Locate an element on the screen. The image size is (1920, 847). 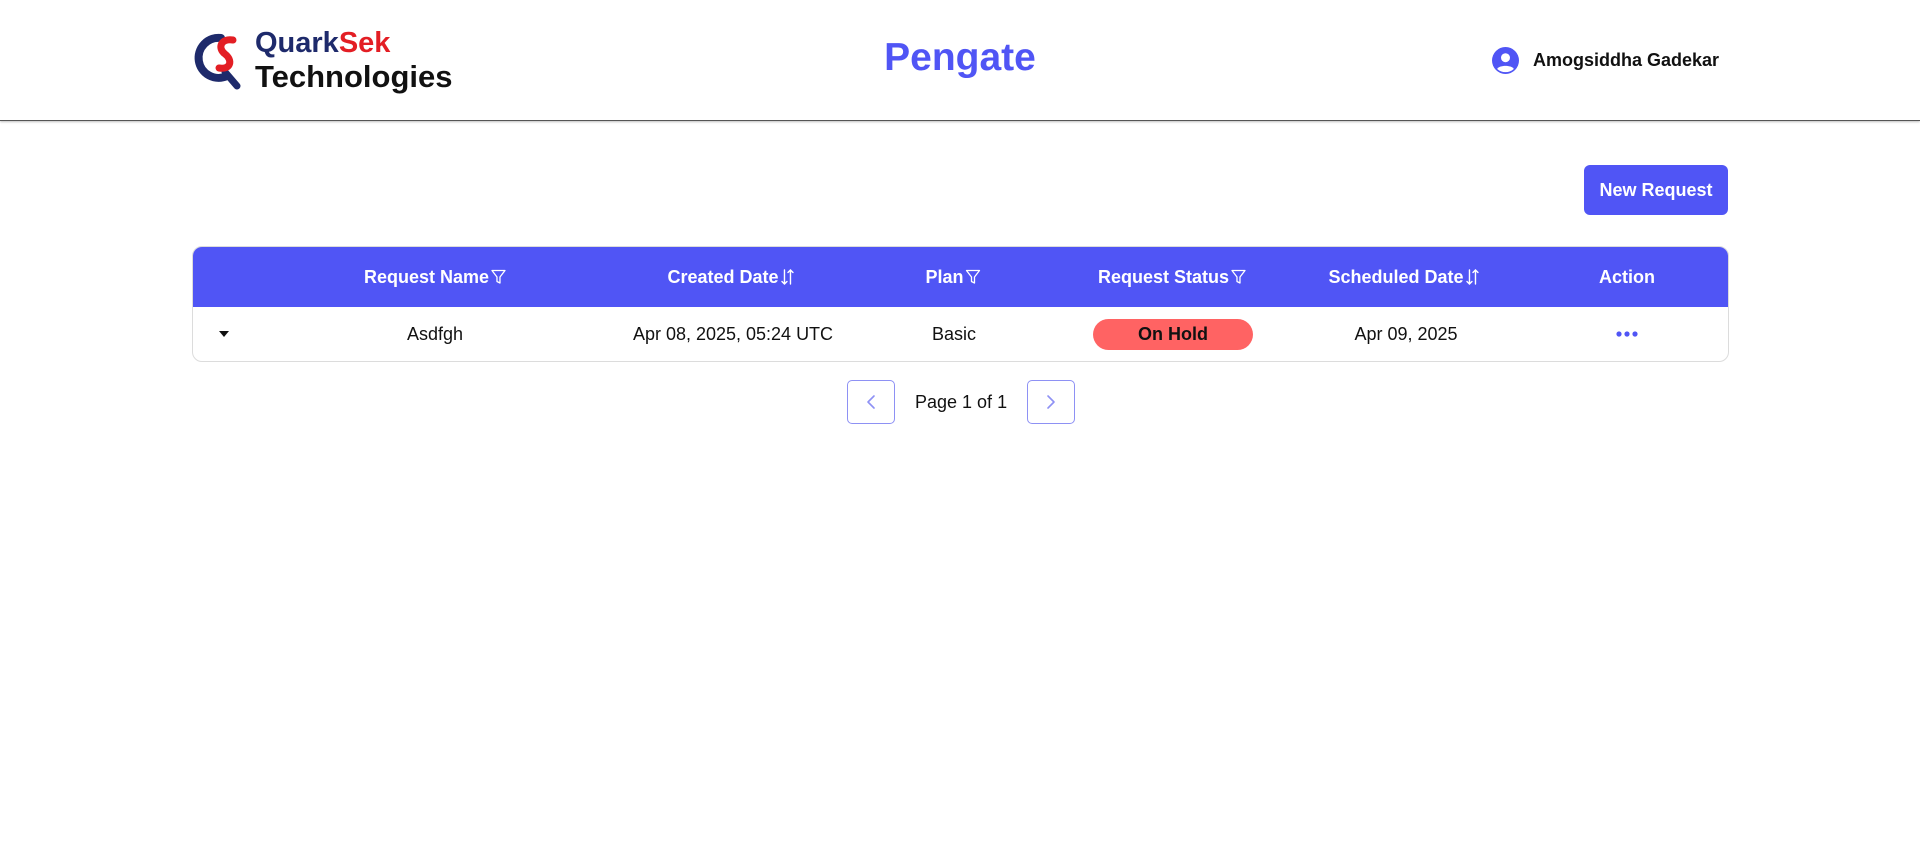
column-header-request-status: Request Status is located at coordinates (1172, 277).